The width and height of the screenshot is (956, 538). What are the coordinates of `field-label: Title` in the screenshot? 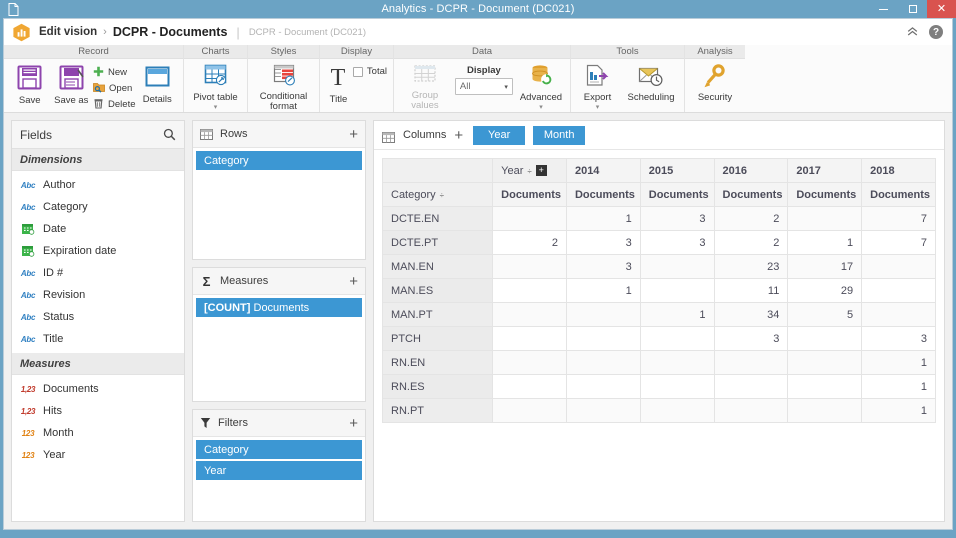 It's located at (53, 339).